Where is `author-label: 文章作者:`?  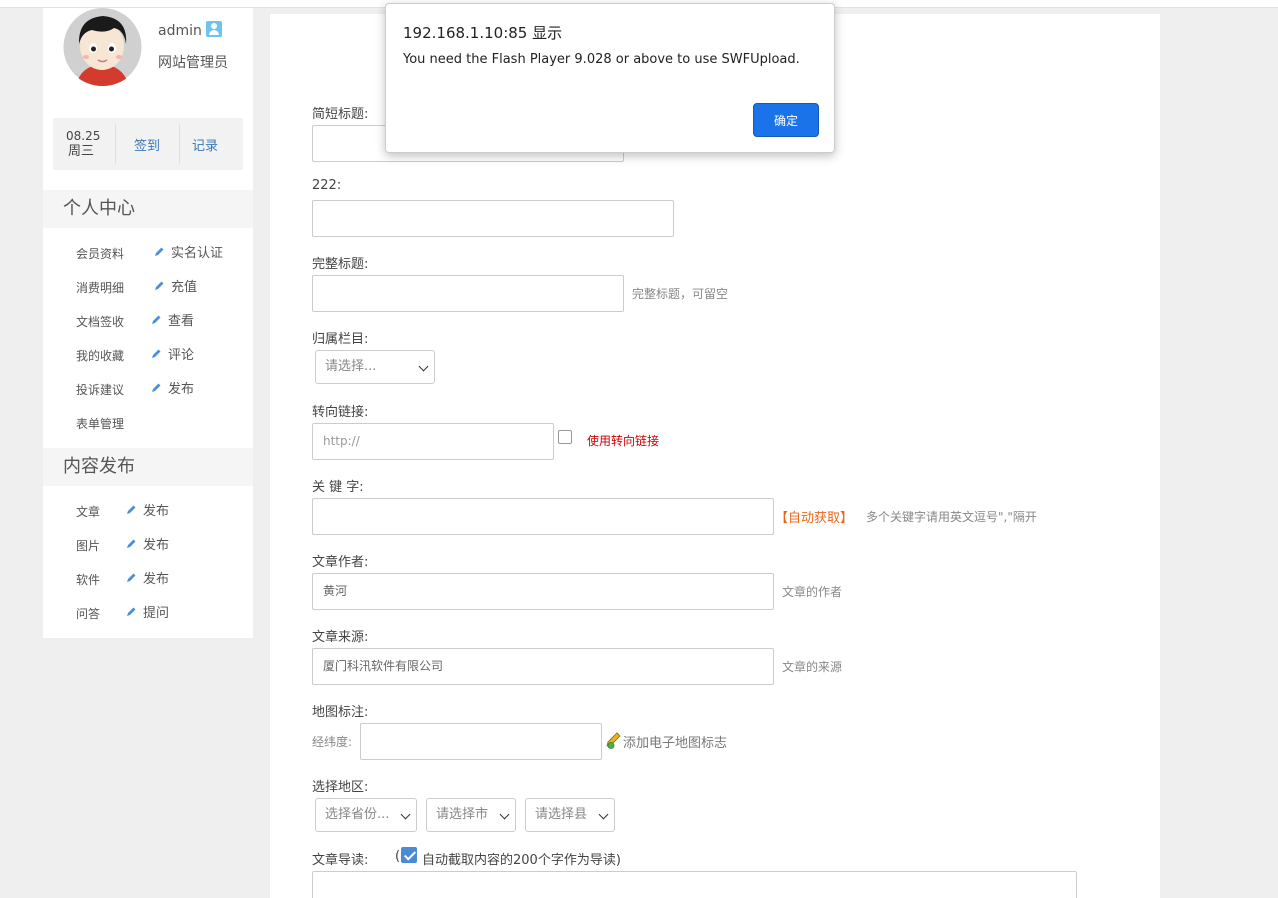 author-label: 文章作者: is located at coordinates (340, 562).